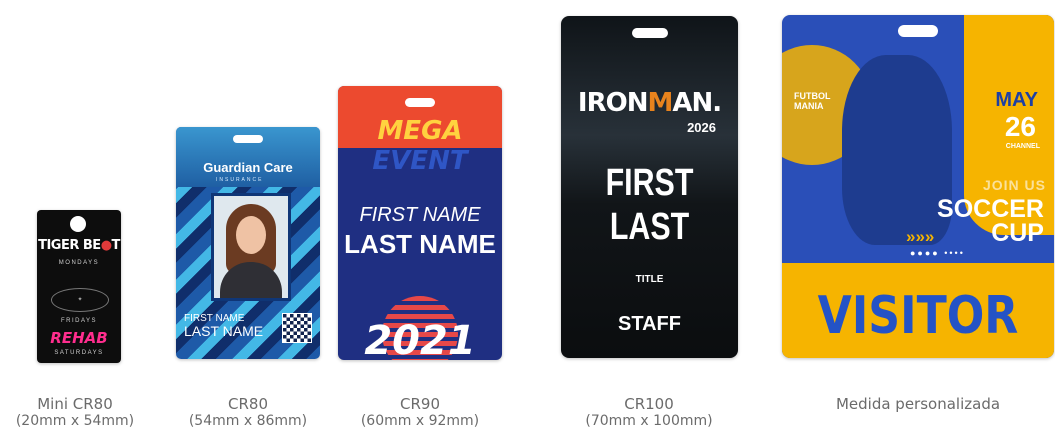  I want to click on card-size: (60mm x 92mm), so click(420, 421).